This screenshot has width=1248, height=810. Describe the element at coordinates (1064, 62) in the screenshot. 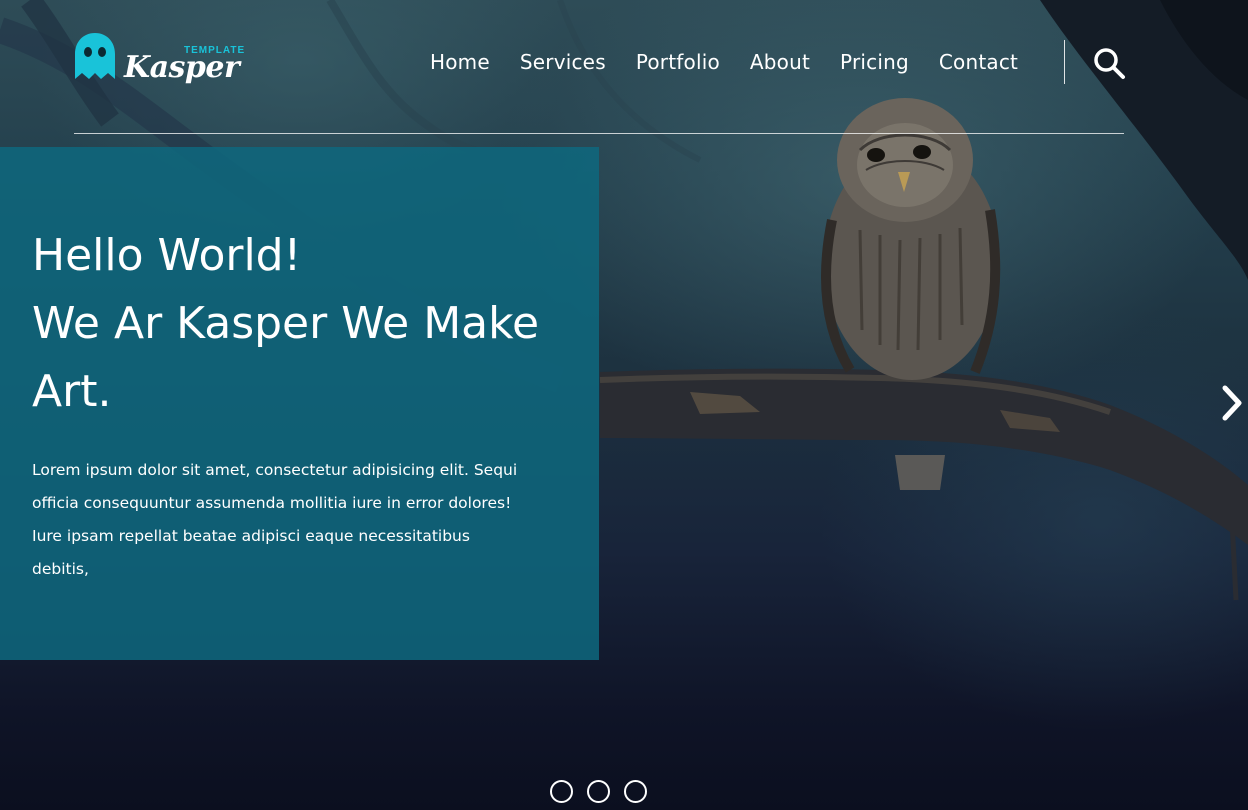

I see `nav-divider` at that location.